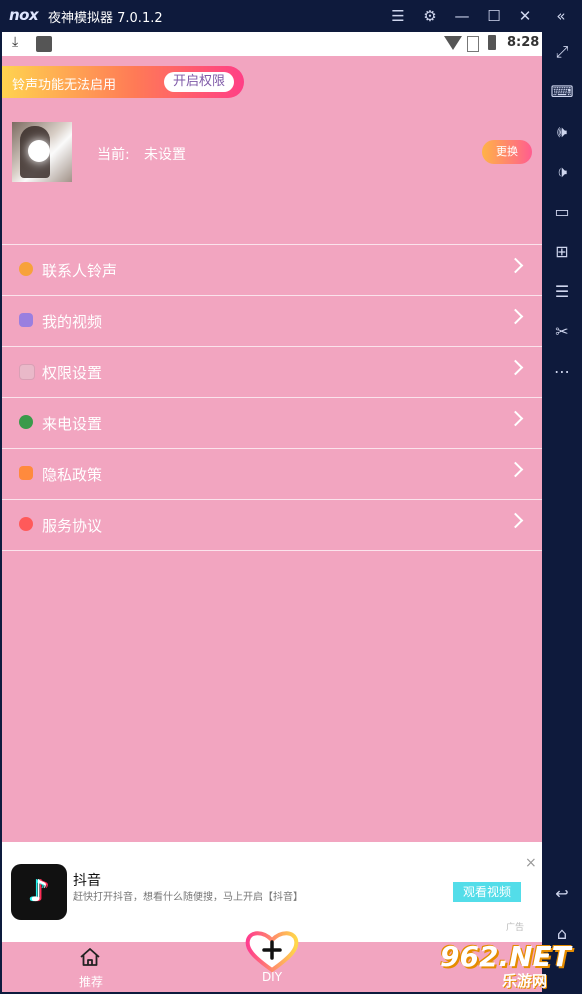  I want to click on emulator-sidebar: ⤢ ⌨ 🕪 🕩 ▭ ⊞ ☰ ✂ ⋯ ↩ ⌂, so click(562, 513).